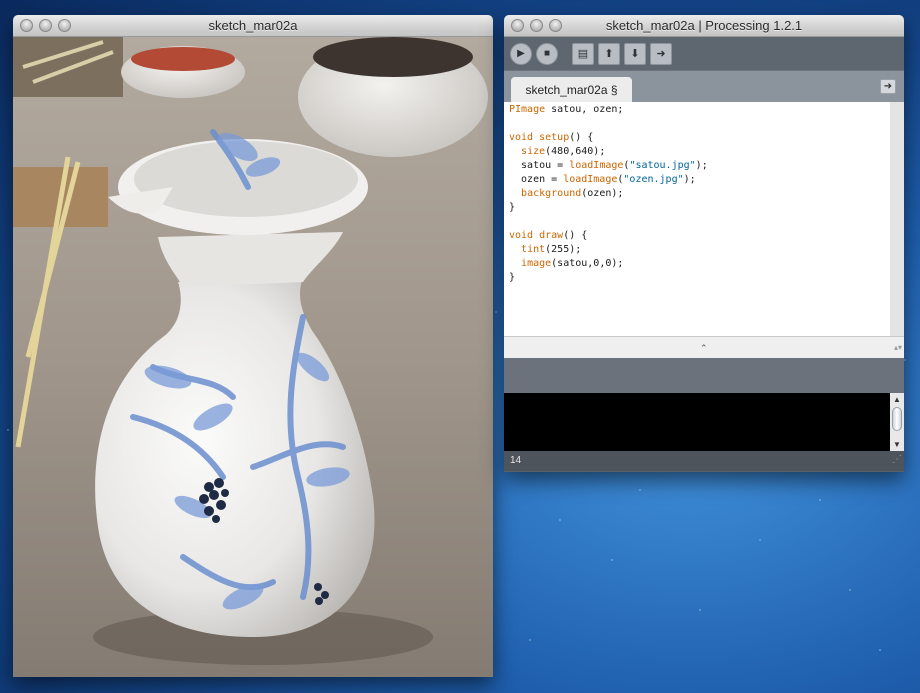 This screenshot has width=920, height=693. What do you see at coordinates (516, 460) in the screenshot?
I see `line-number: 14` at bounding box center [516, 460].